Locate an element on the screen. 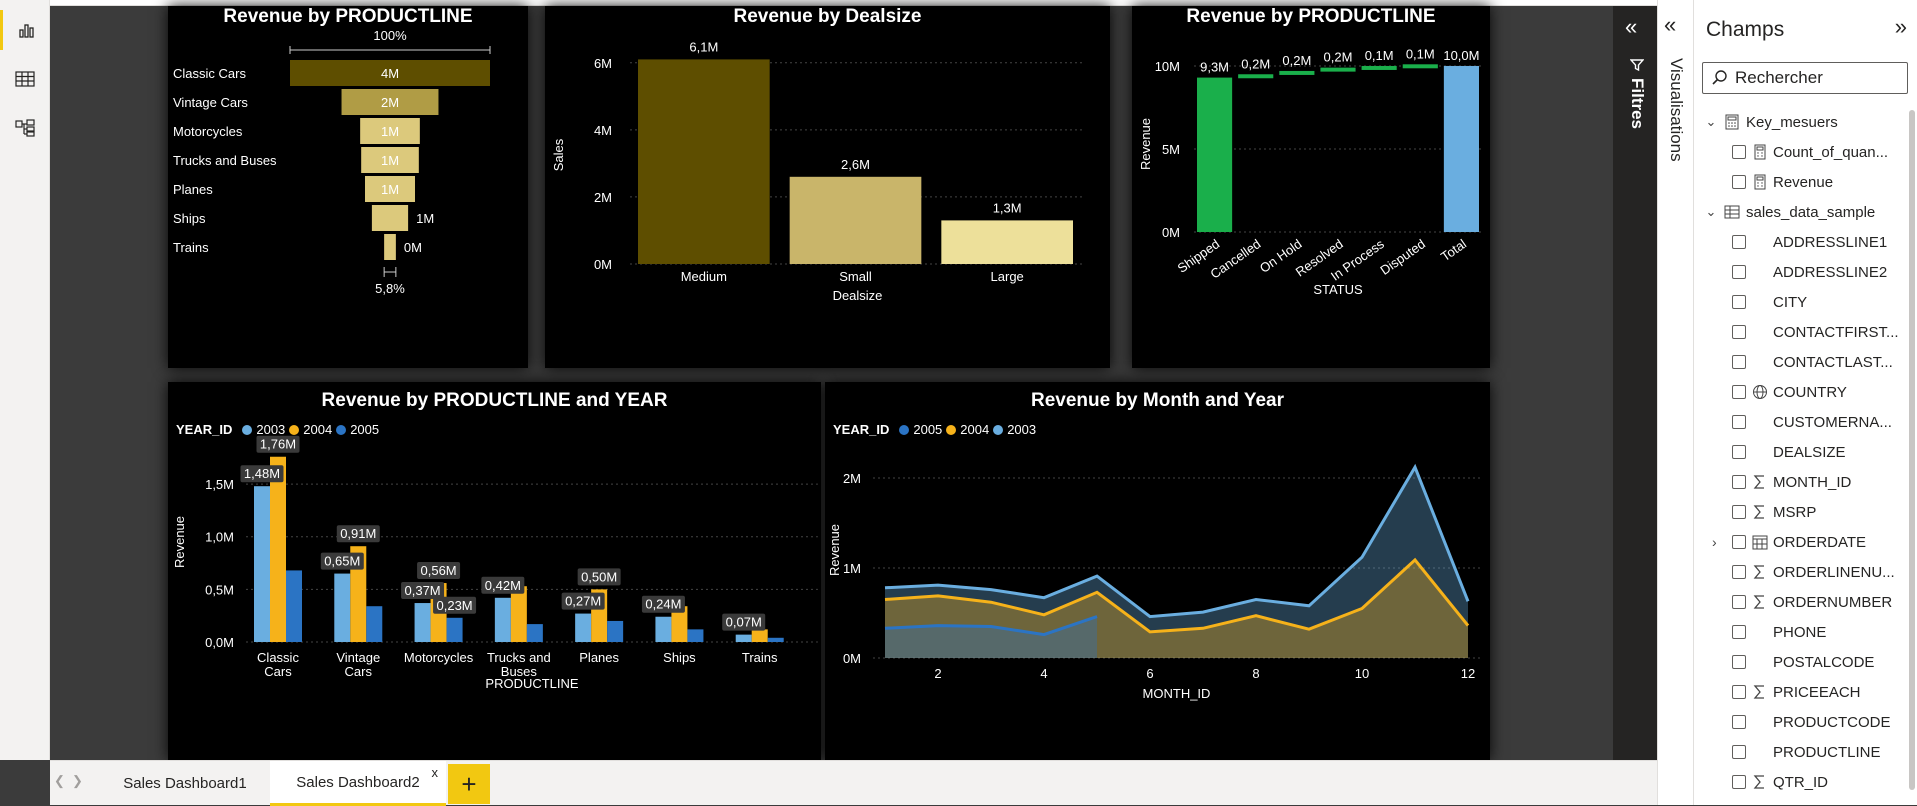 The image size is (1917, 806). prev-page-arrow: ❮ is located at coordinates (59, 781).